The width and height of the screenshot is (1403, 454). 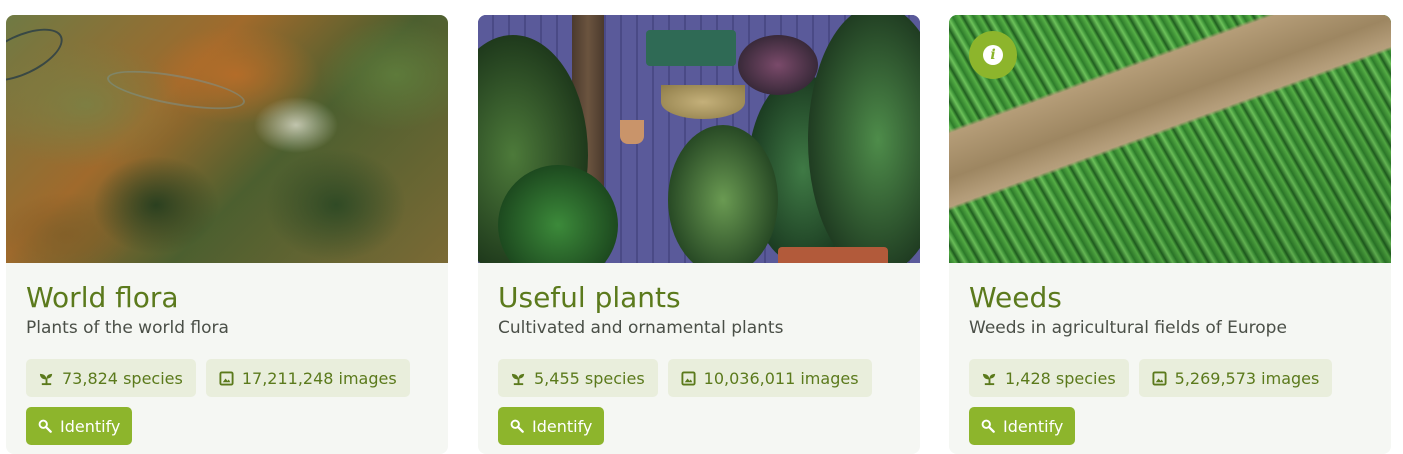 I want to click on species-count-chip: 1,428 species, so click(x=1049, y=378).